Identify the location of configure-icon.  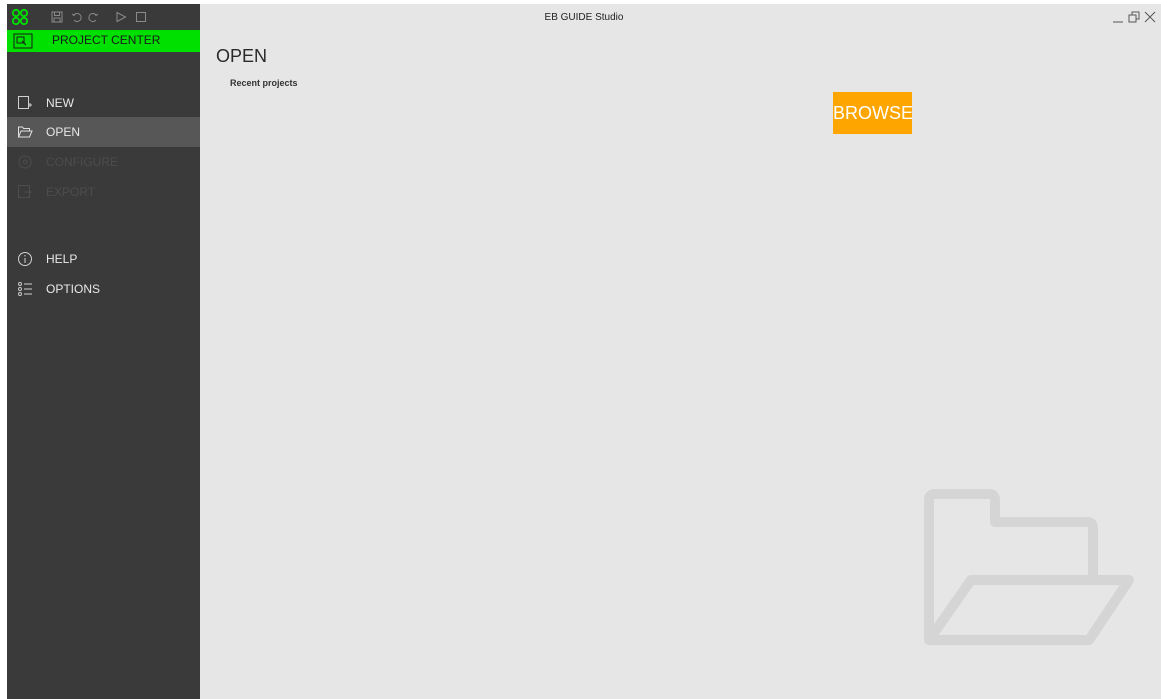
(25, 162).